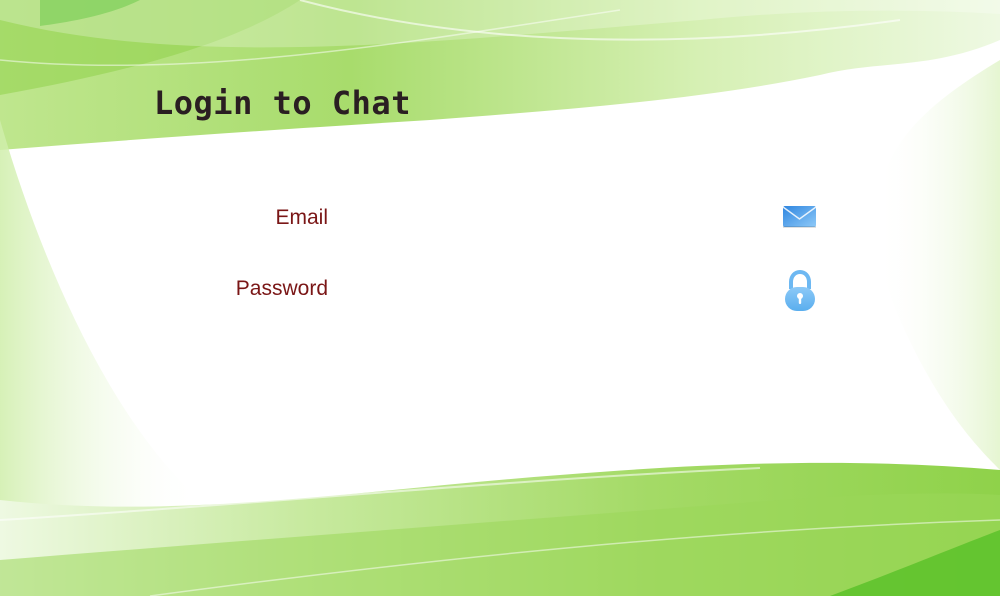 Image resolution: width=1000 pixels, height=596 pixels. I want to click on email-field, so click(560, 218).